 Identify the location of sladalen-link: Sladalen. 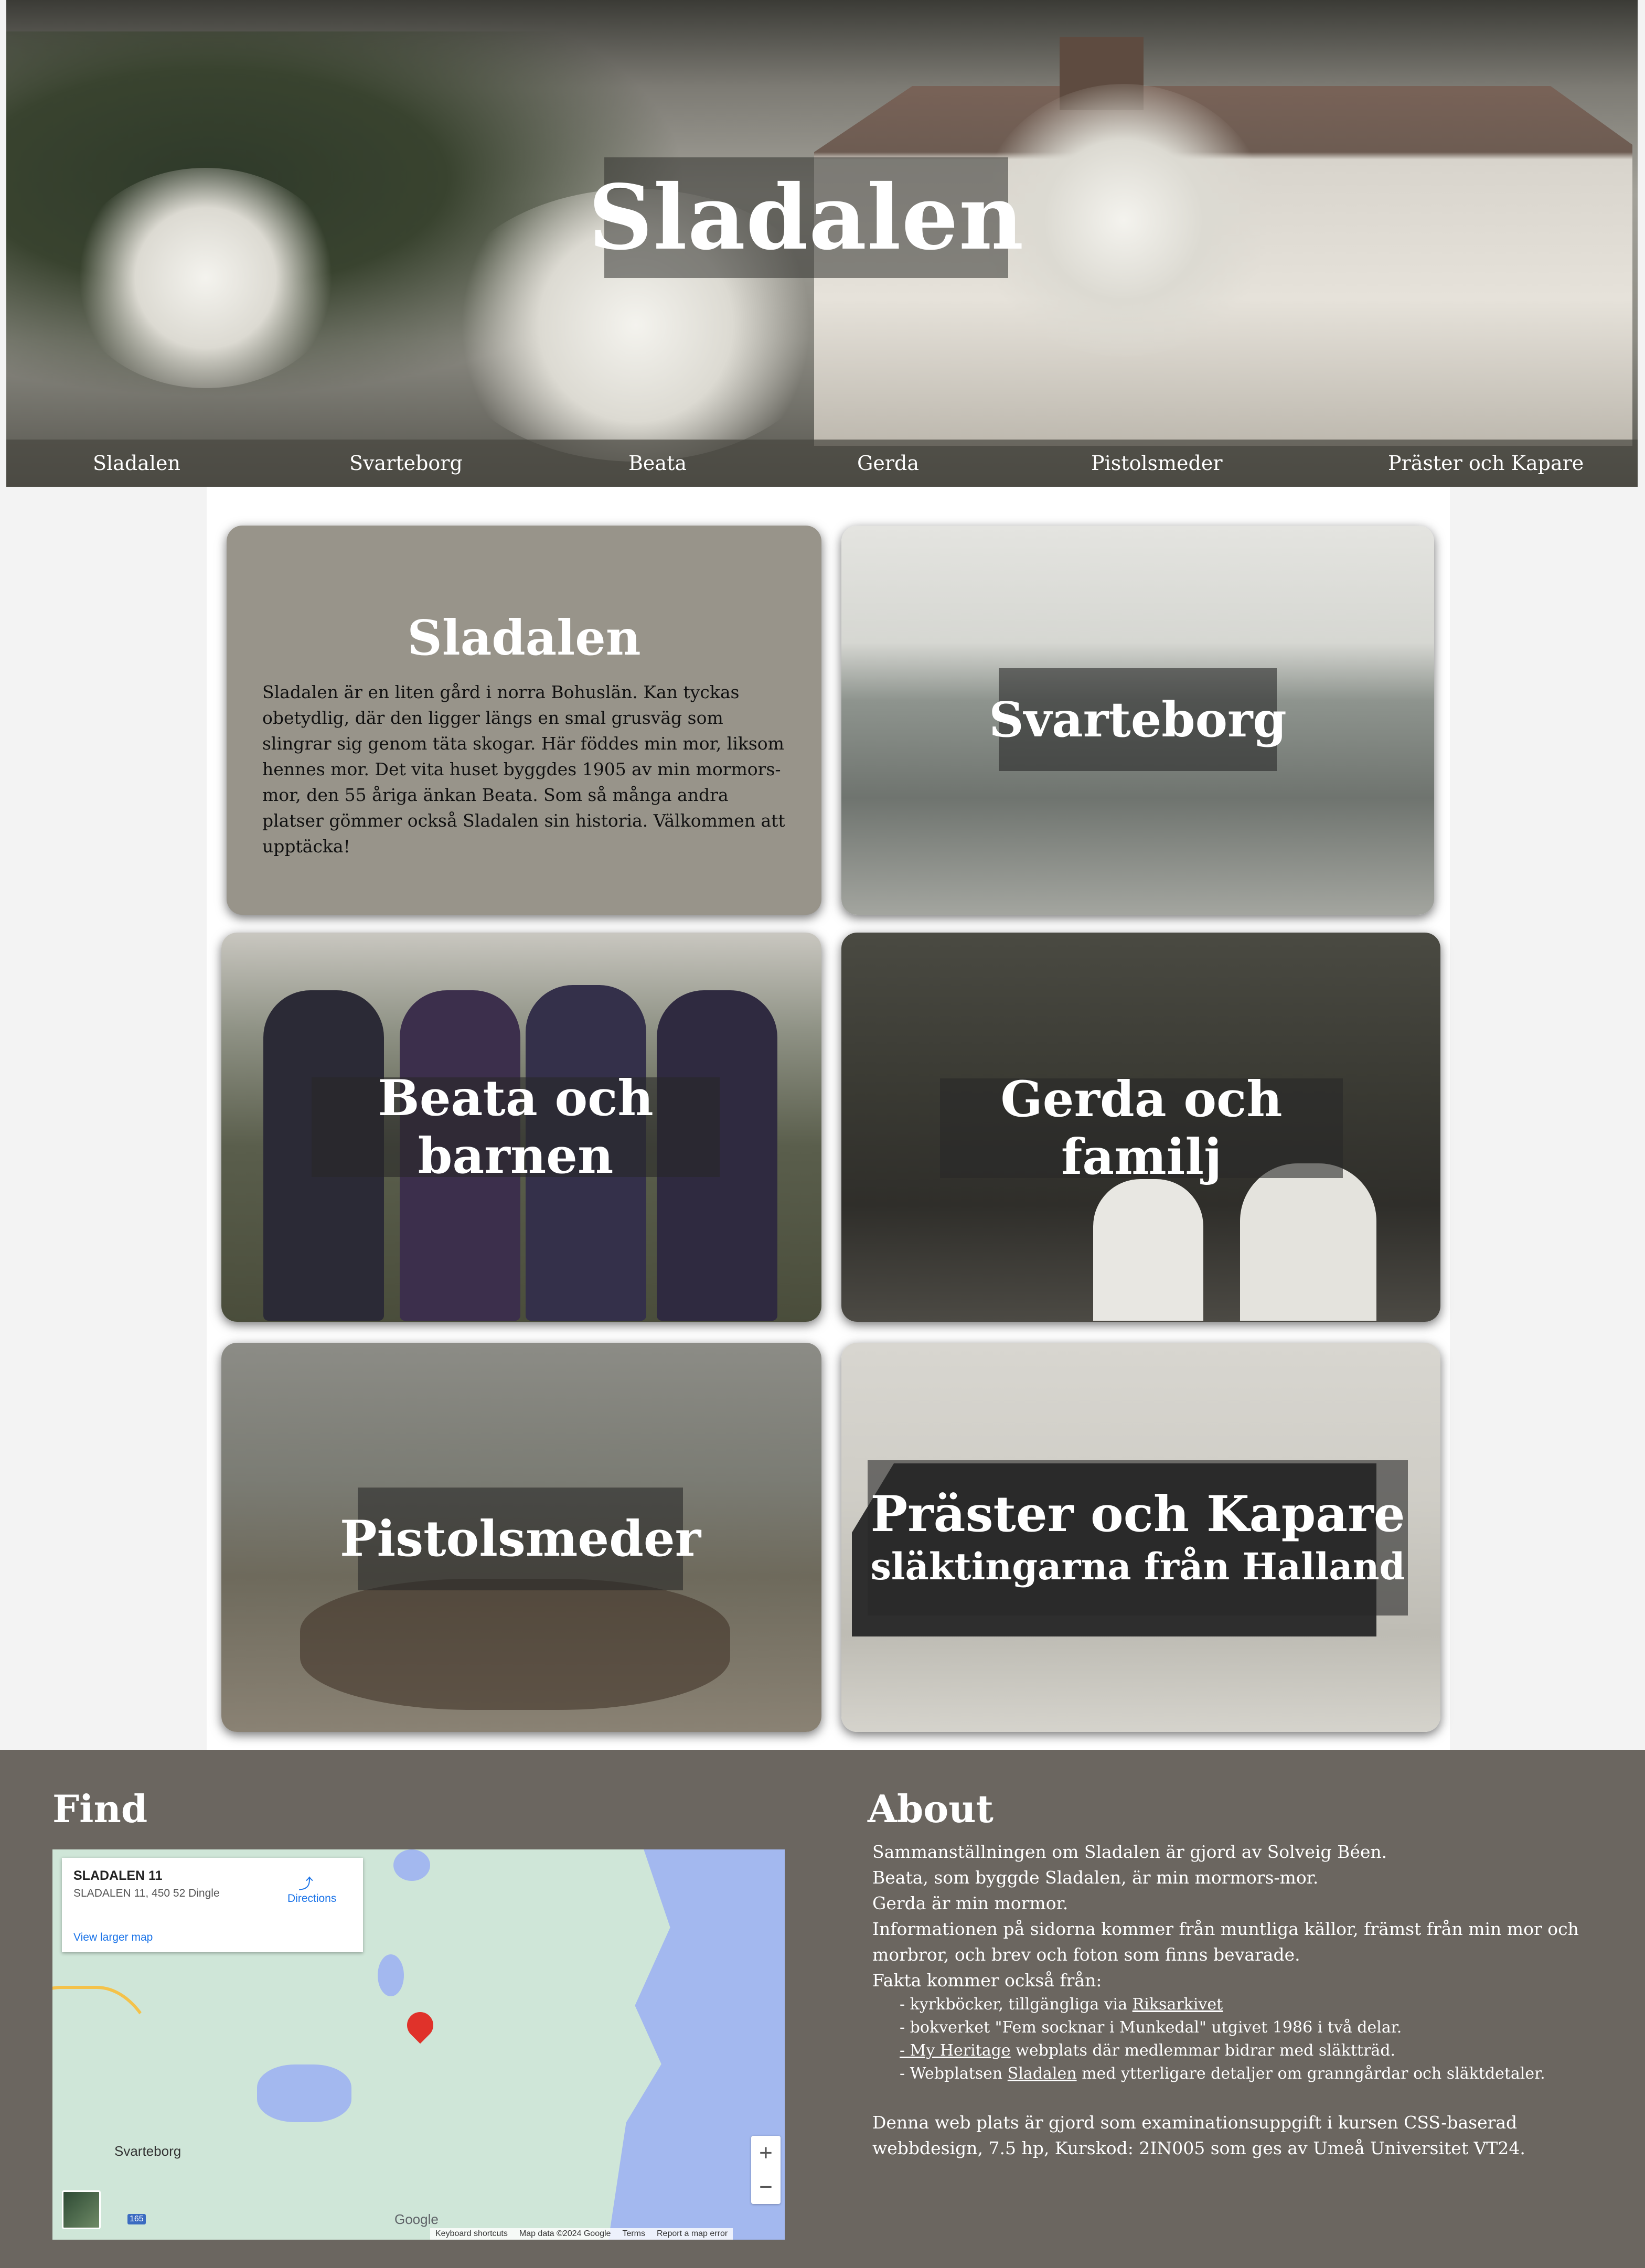
(1042, 2074).